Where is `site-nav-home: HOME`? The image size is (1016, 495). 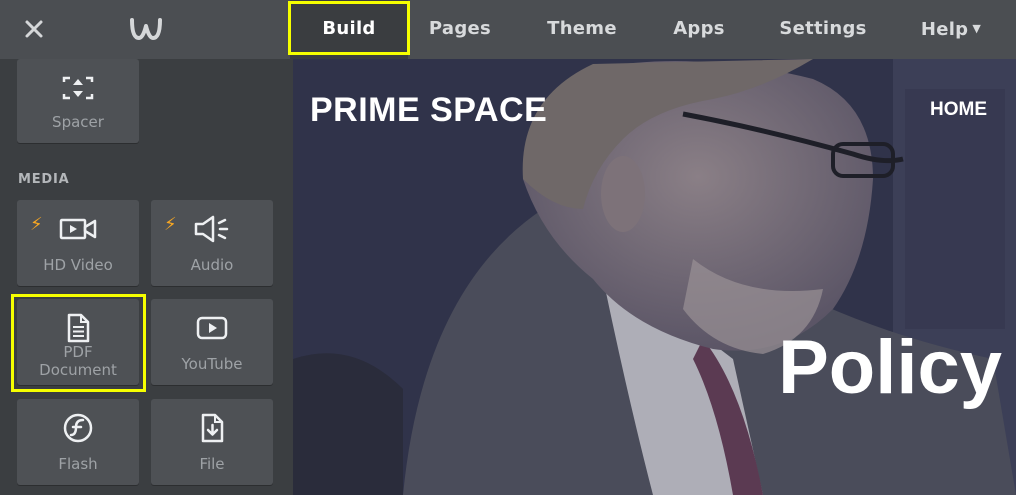 site-nav-home: HOME is located at coordinates (958, 110).